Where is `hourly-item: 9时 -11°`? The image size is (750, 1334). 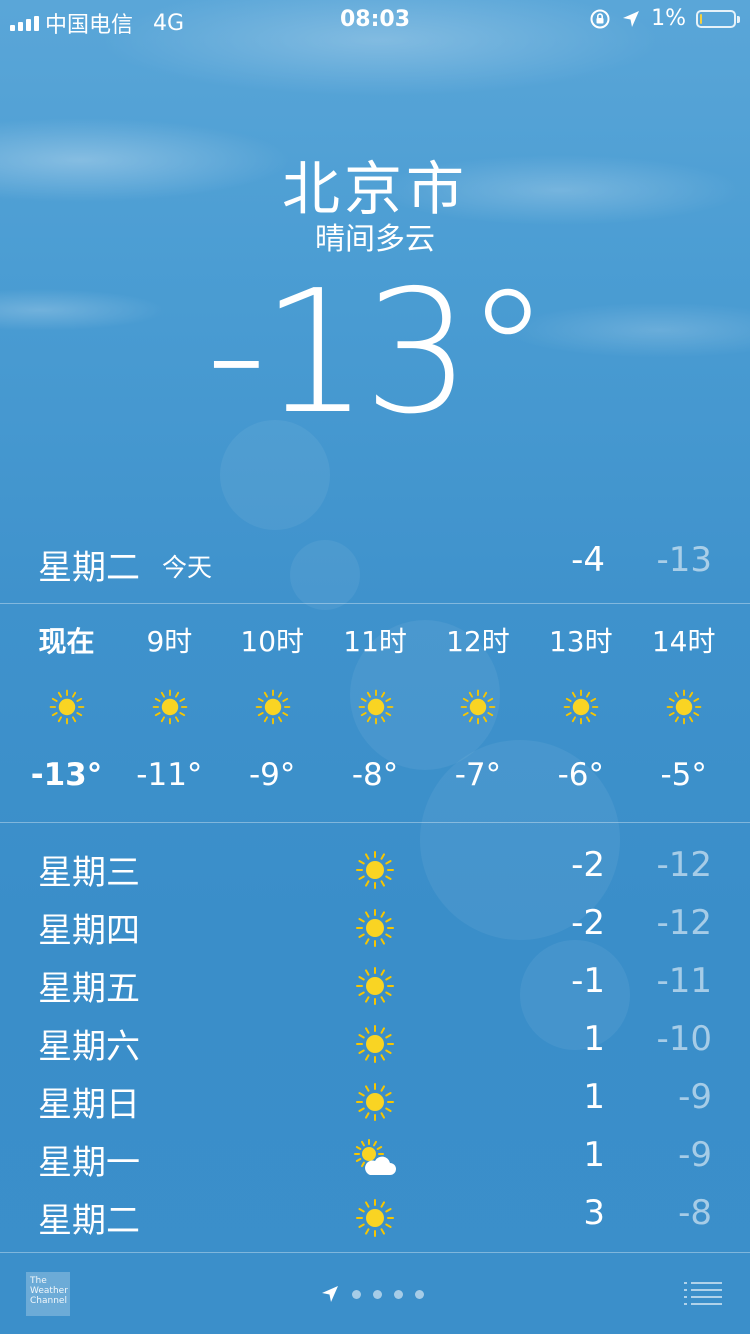 hourly-item: 9时 -11° is located at coordinates (169, 710).